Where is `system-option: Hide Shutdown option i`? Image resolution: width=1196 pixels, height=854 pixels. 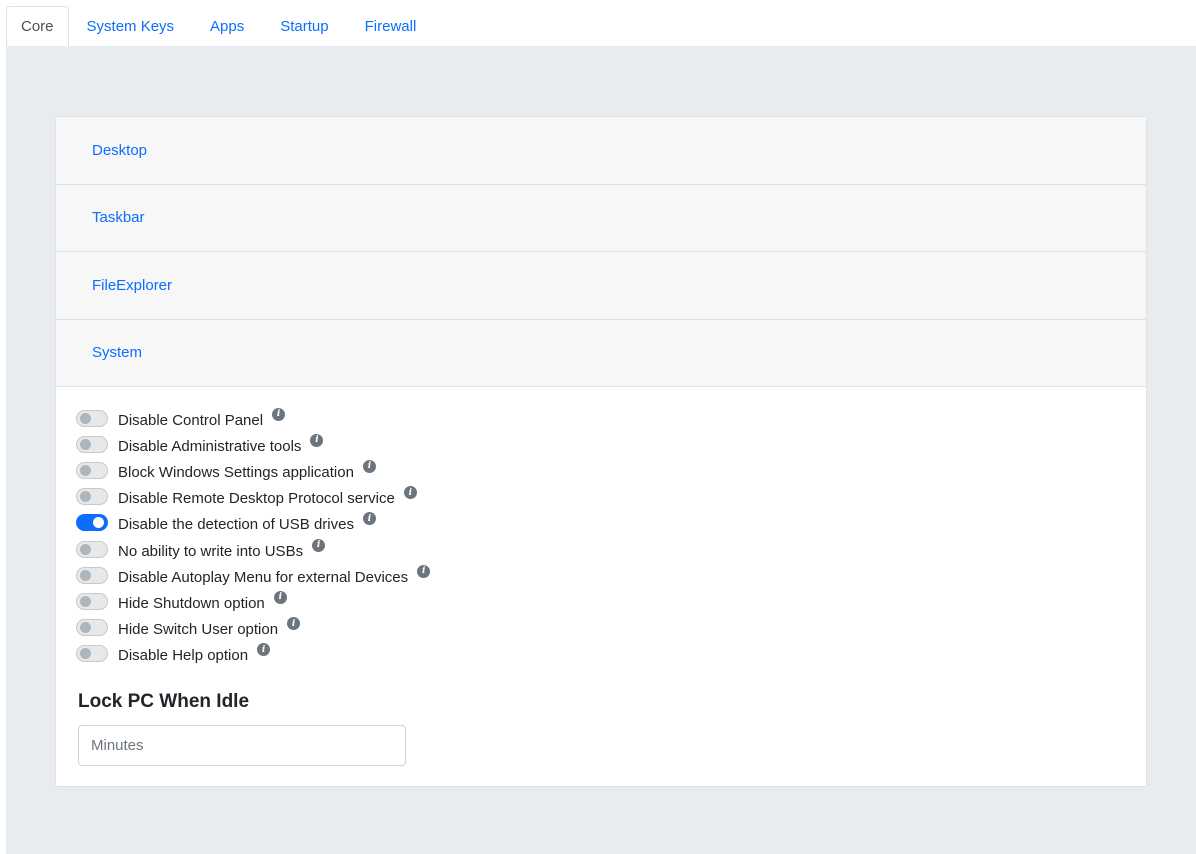 system-option: Hide Shutdown option i is located at coordinates (601, 601).